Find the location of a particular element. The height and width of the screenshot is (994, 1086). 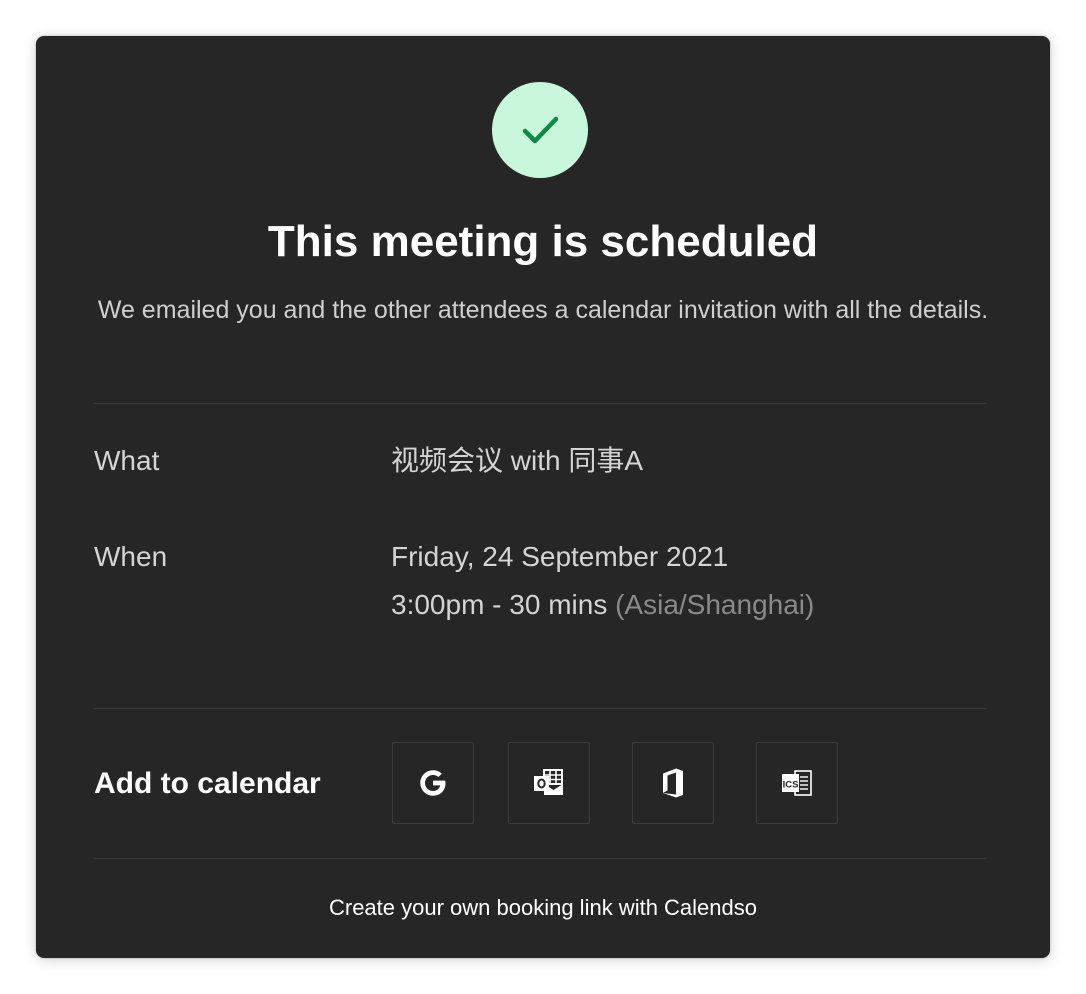

page-title: This meeting is scheduled is located at coordinates (543, 241).